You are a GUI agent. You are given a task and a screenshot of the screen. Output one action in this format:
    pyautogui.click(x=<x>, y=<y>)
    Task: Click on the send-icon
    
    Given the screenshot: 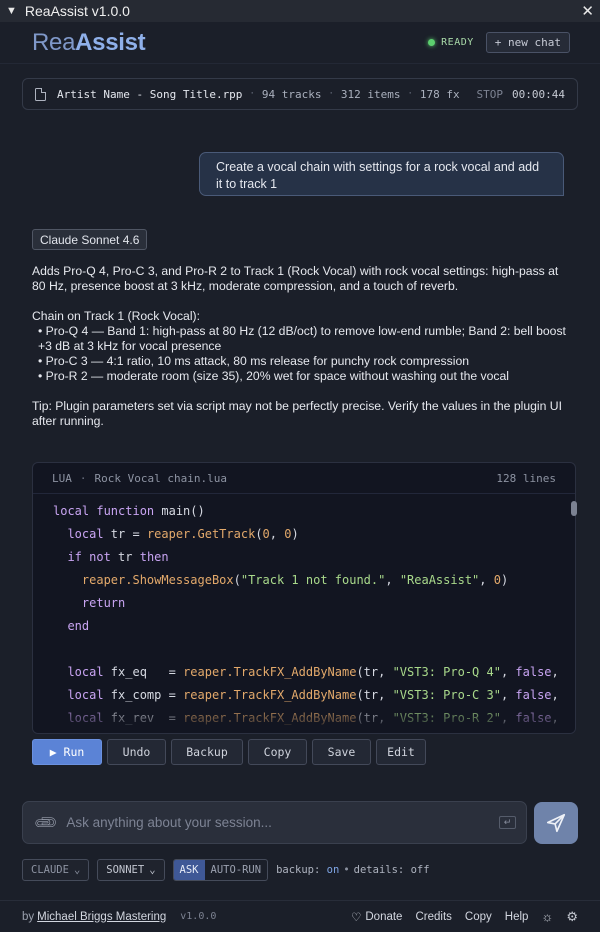 What is the action you would take?
    pyautogui.click(x=556, y=823)
    